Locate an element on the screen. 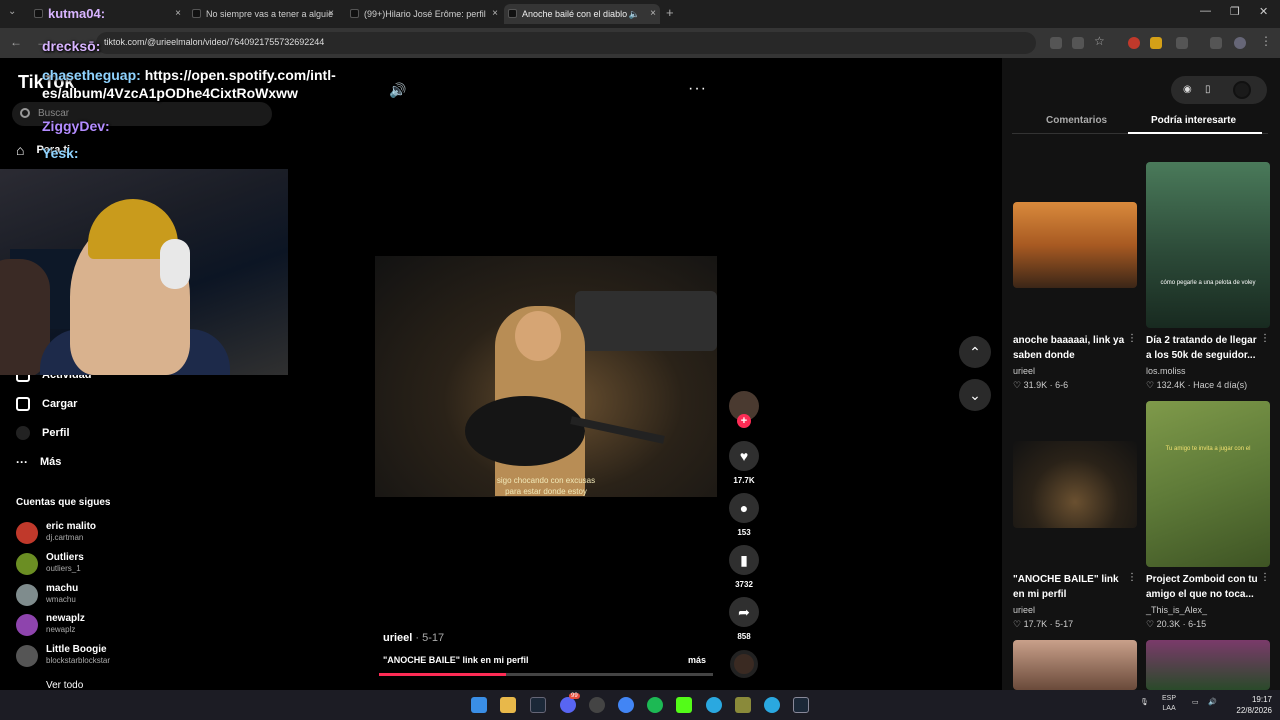  video-description: "ANOCHE BAILE" link en mi perfil is located at coordinates (456, 660).